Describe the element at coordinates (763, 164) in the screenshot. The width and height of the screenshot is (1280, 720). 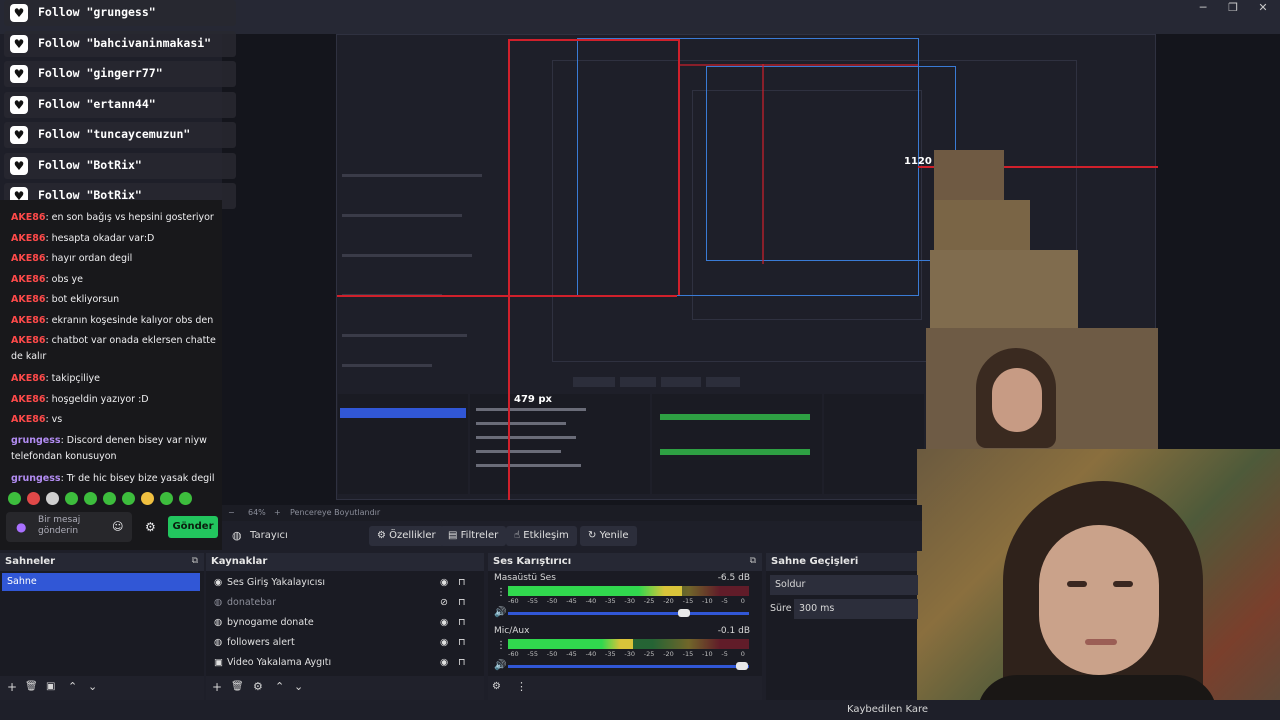
I see `guide-line-nested-v` at that location.